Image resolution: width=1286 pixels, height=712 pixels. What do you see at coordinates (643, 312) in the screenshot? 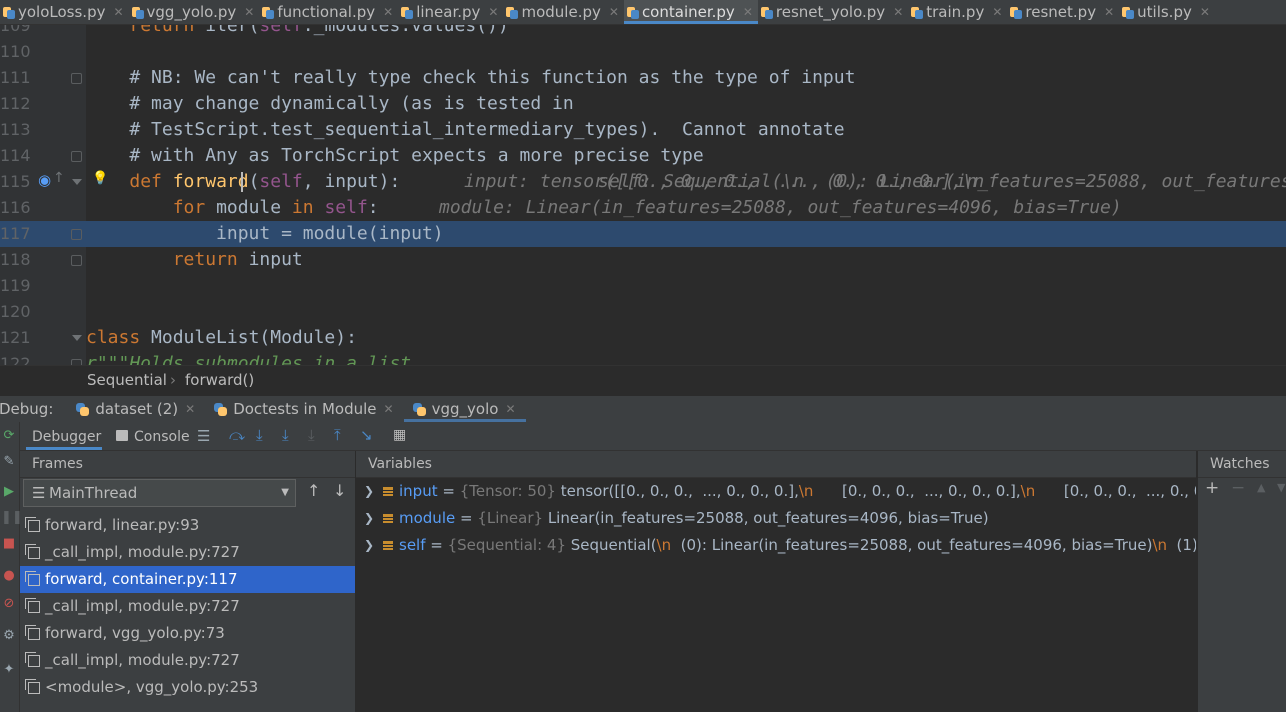
I see `code-line: 120` at bounding box center [643, 312].